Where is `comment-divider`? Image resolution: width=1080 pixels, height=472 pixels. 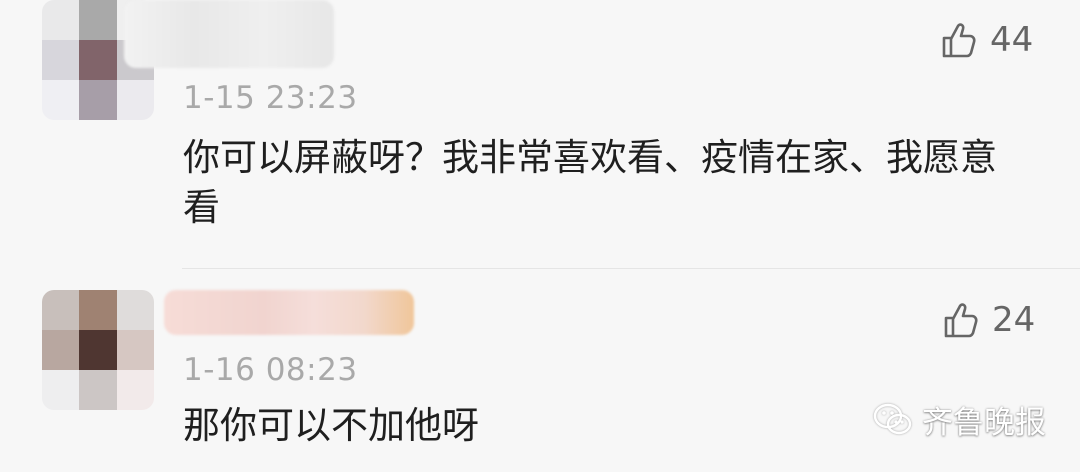
comment-divider is located at coordinates (631, 268).